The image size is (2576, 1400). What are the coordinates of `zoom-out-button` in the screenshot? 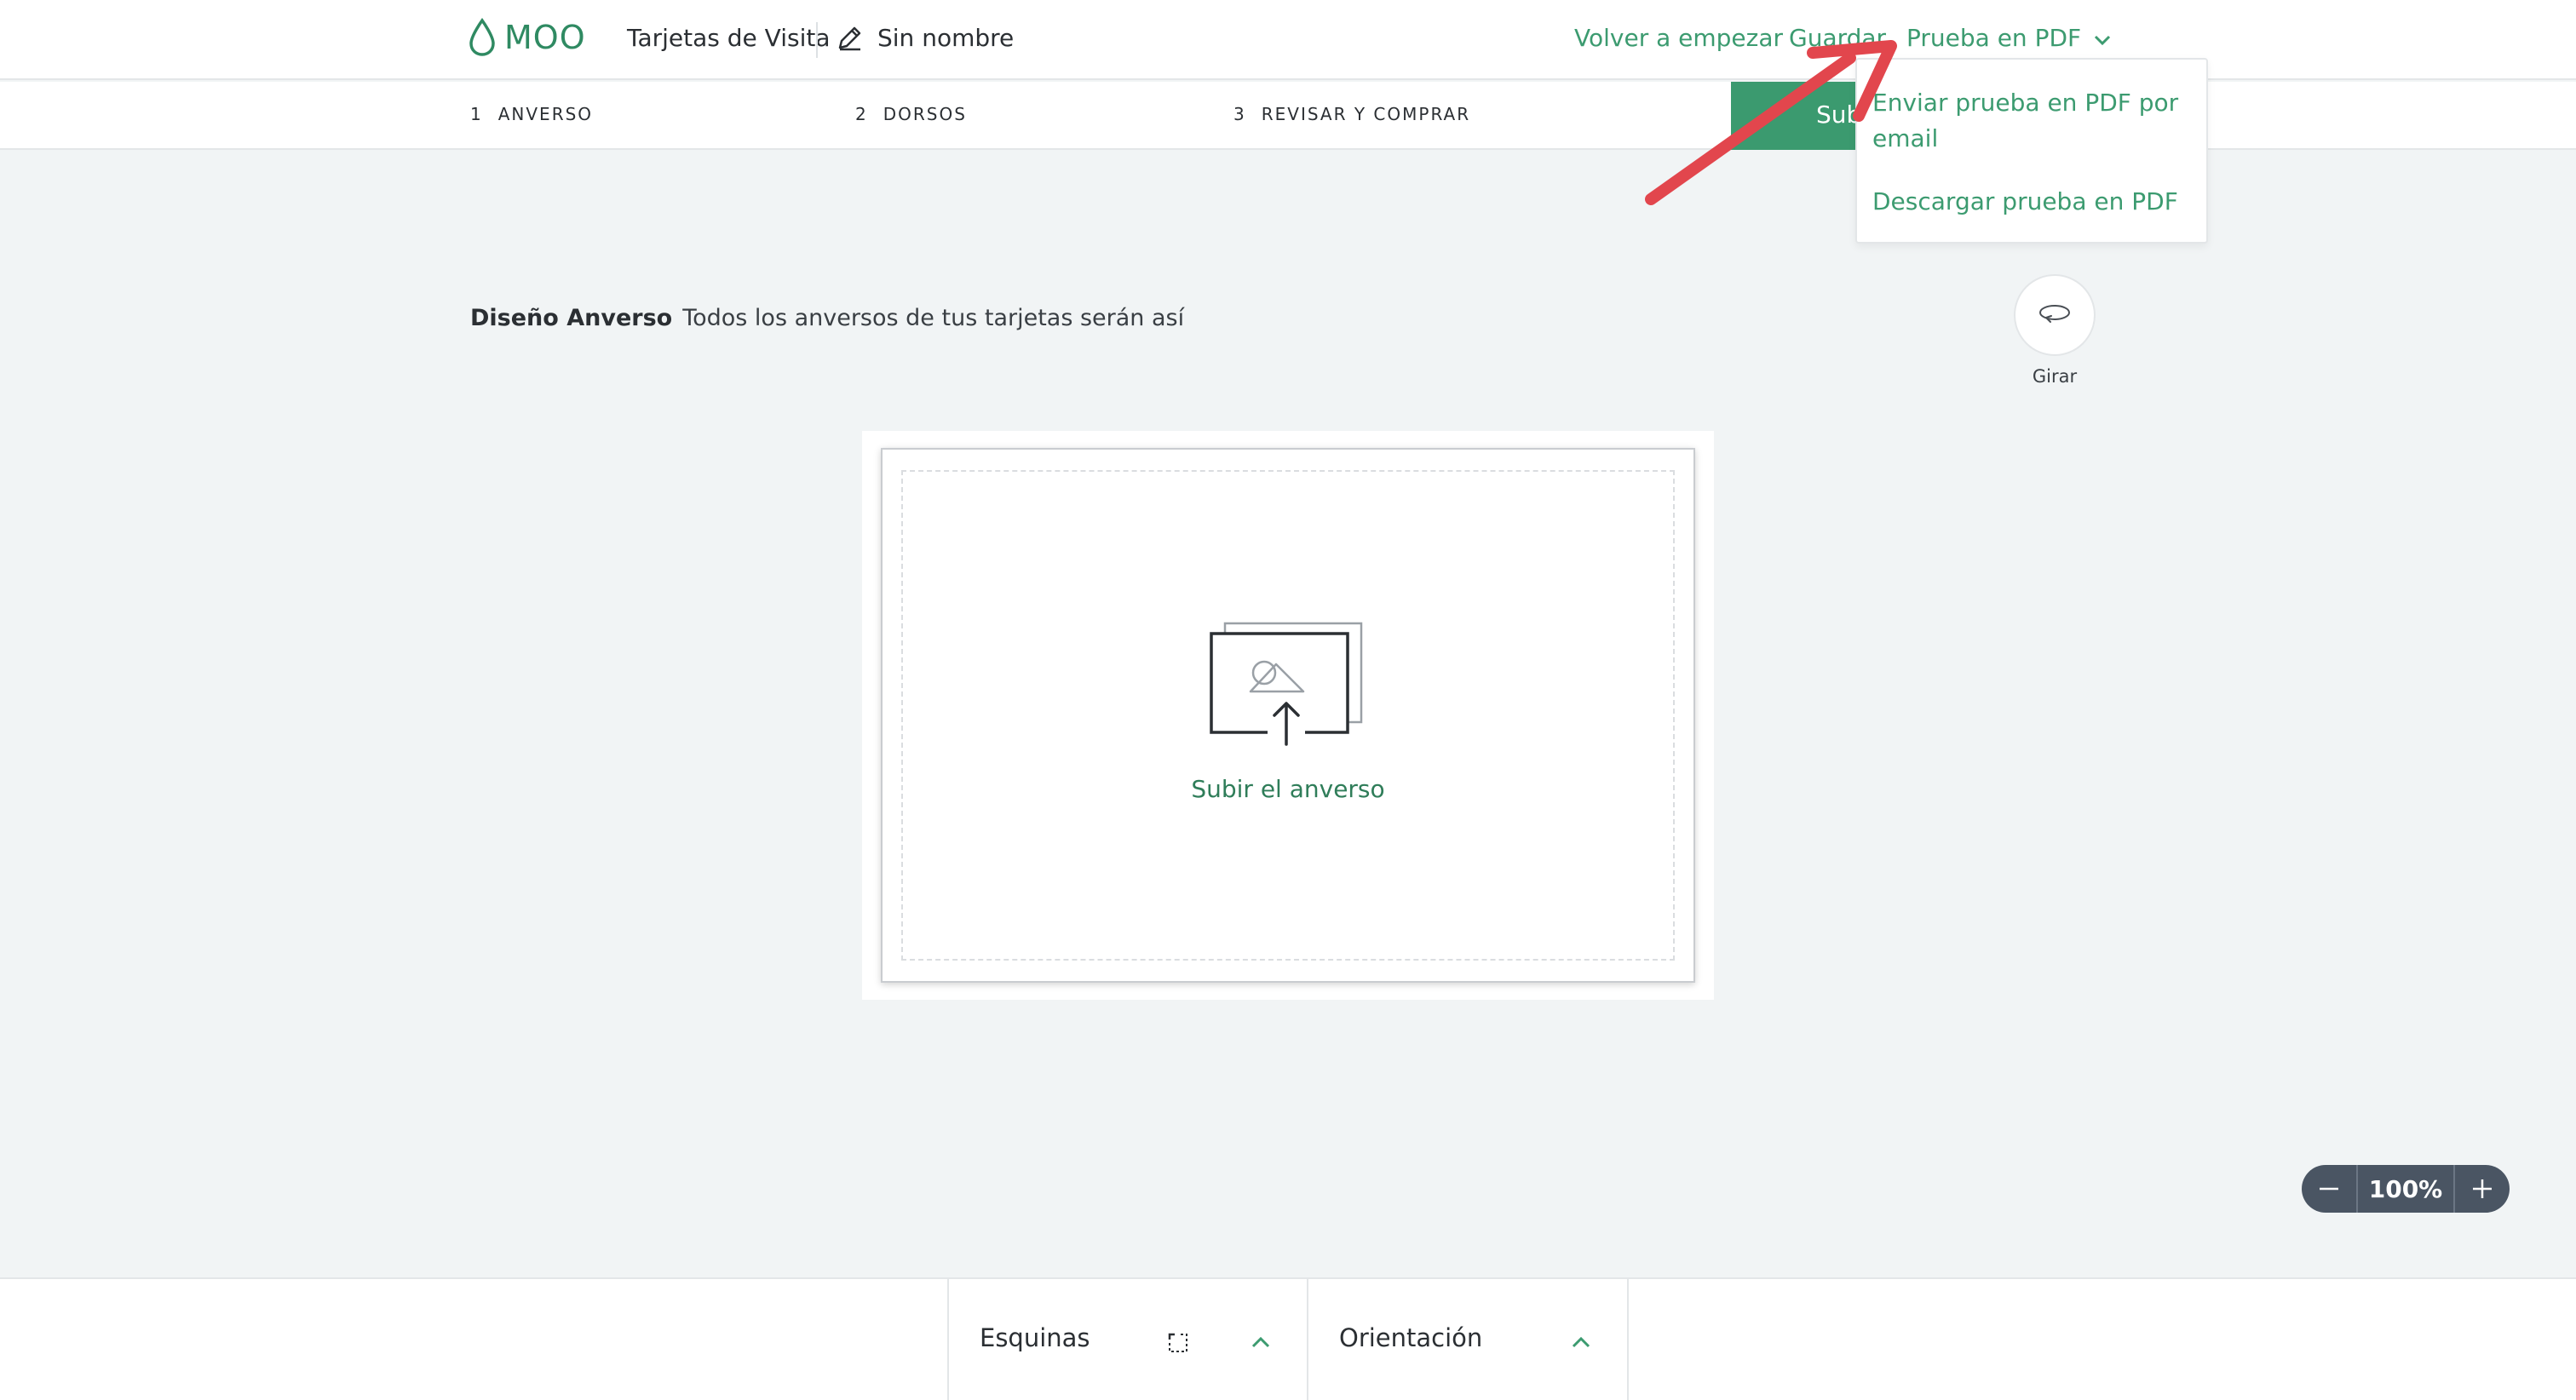 It's located at (2329, 1189).